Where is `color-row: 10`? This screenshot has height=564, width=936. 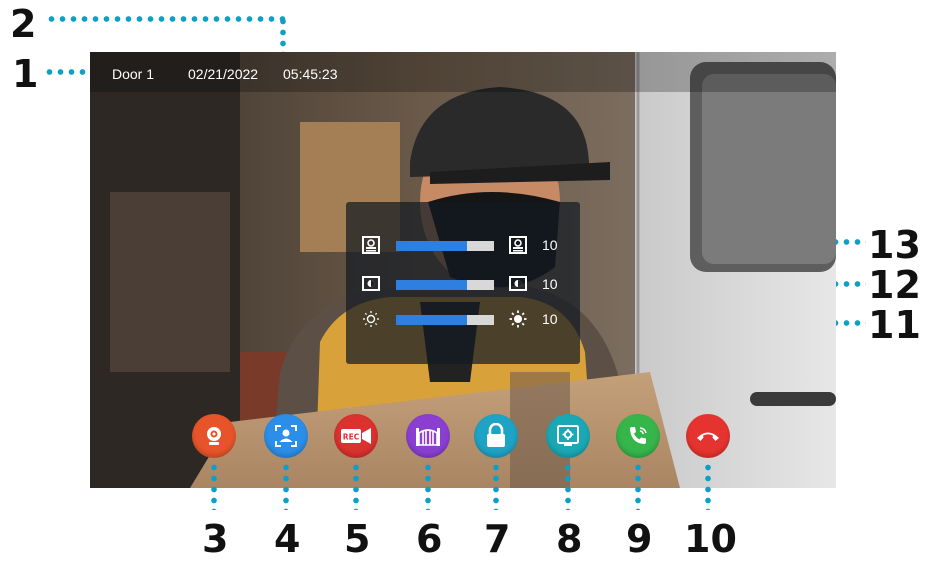
color-row: 10 is located at coordinates (463, 285).